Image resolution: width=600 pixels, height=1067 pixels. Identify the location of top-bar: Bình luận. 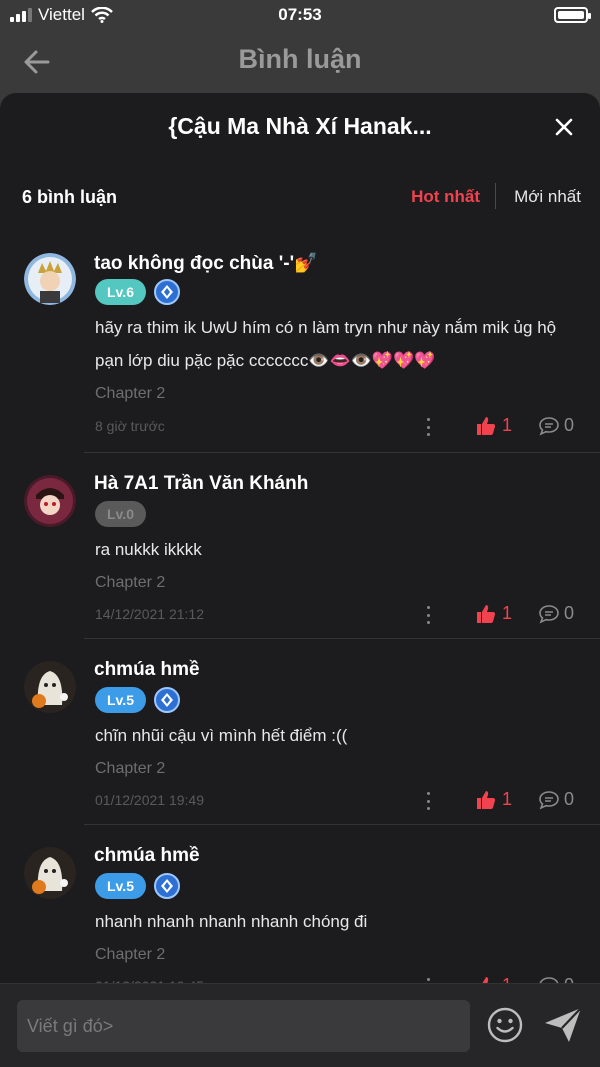
(300, 61).